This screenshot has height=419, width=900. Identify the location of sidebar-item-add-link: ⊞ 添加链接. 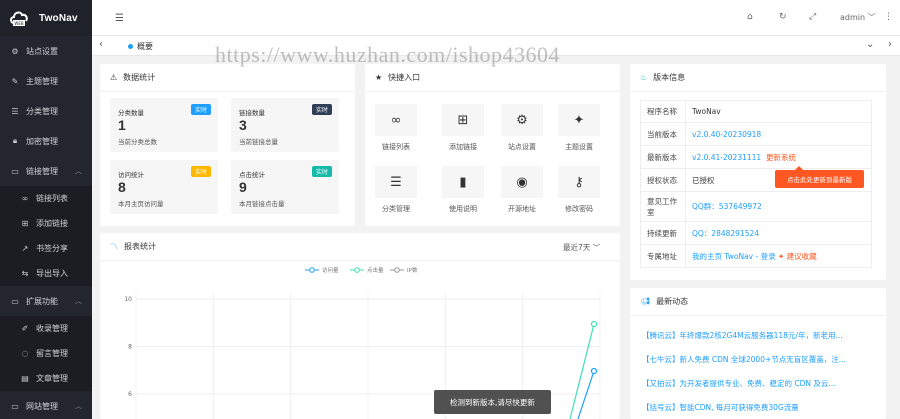
(46, 223).